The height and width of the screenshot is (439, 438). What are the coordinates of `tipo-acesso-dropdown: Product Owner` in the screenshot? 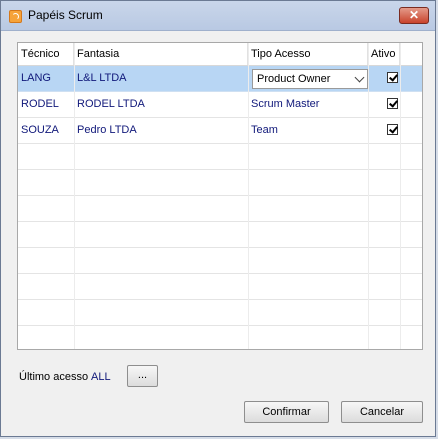 It's located at (310, 79).